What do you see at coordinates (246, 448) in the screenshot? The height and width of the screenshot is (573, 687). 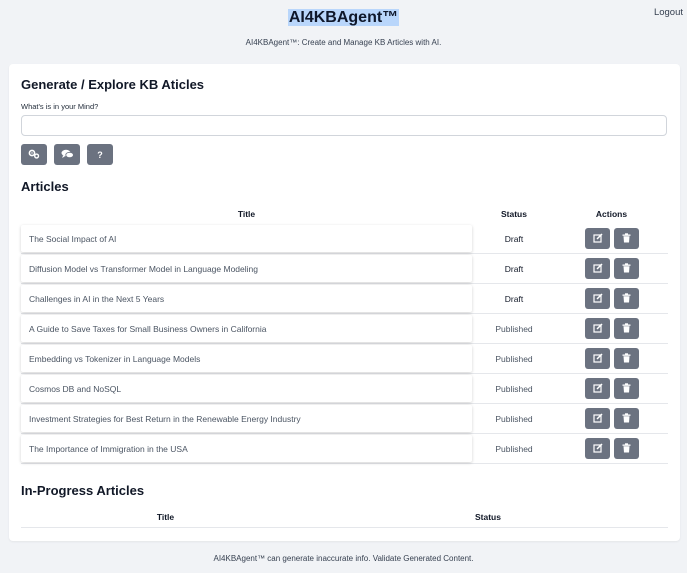 I see `article-title: The Importance of Immigration in the USA` at bounding box center [246, 448].